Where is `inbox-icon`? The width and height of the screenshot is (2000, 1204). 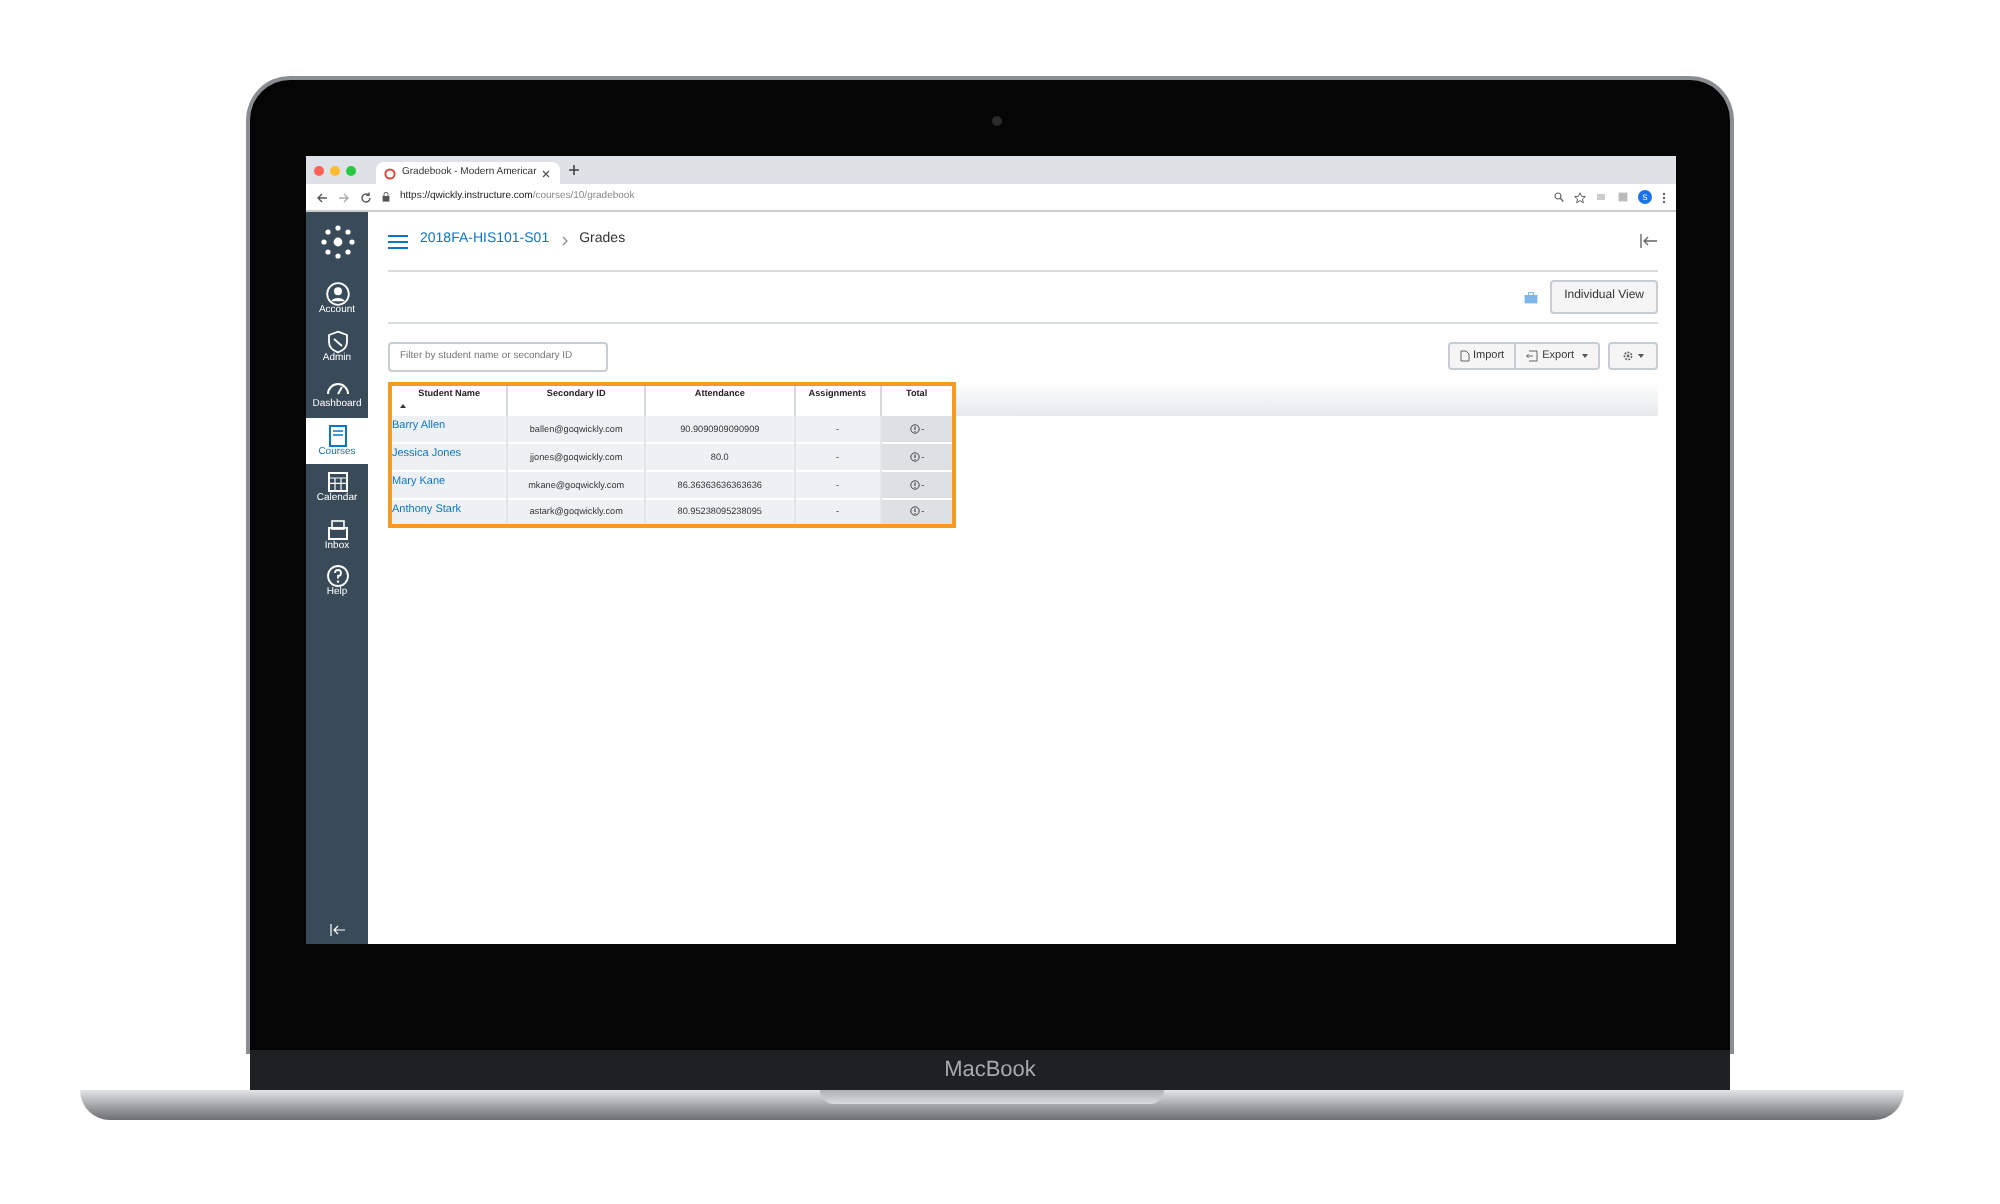 inbox-icon is located at coordinates (337, 529).